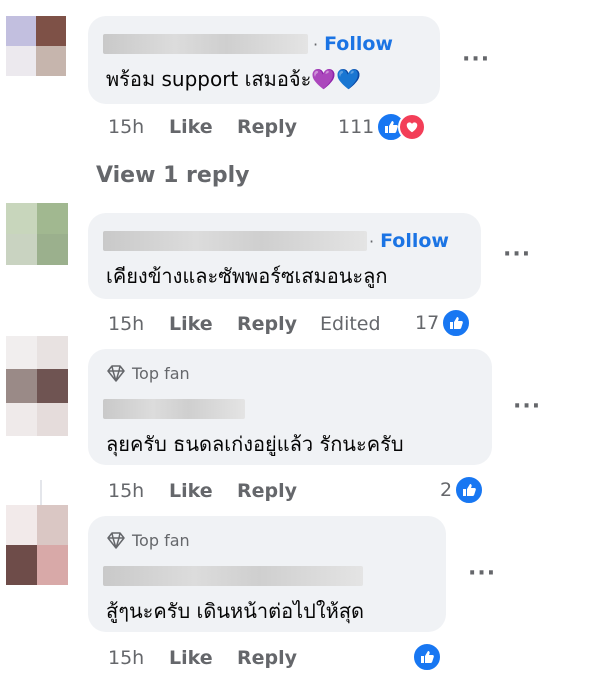  What do you see at coordinates (427, 323) in the screenshot?
I see `reaction-count: 17` at bounding box center [427, 323].